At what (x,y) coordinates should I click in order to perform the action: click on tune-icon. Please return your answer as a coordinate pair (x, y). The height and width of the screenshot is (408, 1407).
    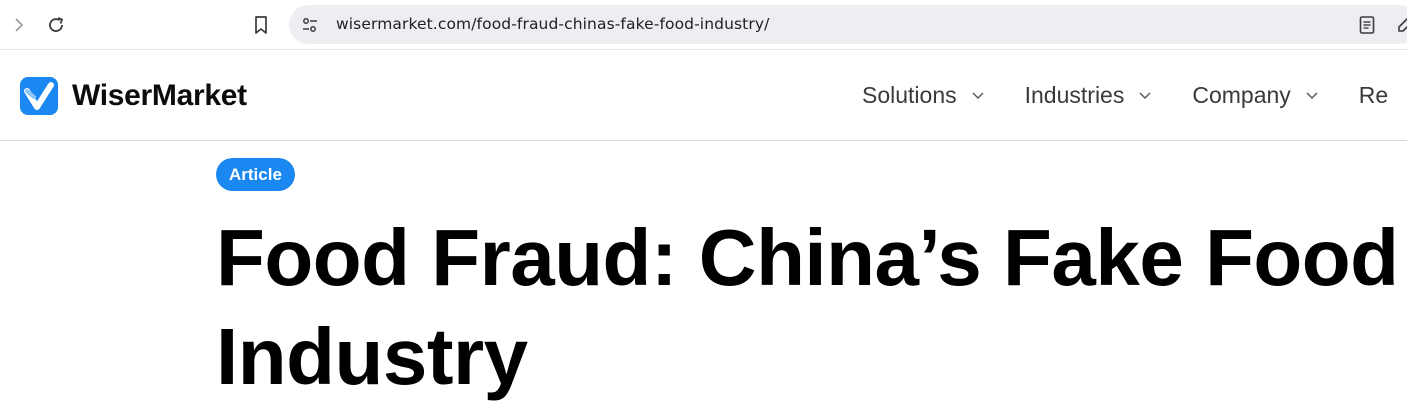
    Looking at the image, I should click on (310, 25).